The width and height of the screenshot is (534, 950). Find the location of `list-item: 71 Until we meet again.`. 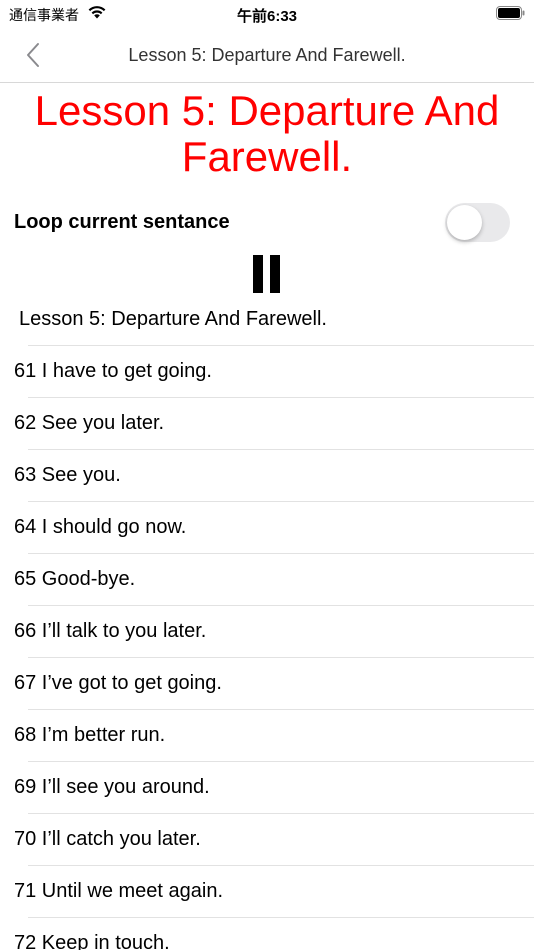

list-item: 71 Until we meet again. is located at coordinates (267, 892).